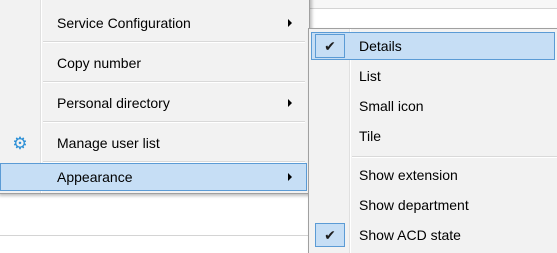 The width and height of the screenshot is (557, 253). I want to click on background-divider, so click(155, 235).